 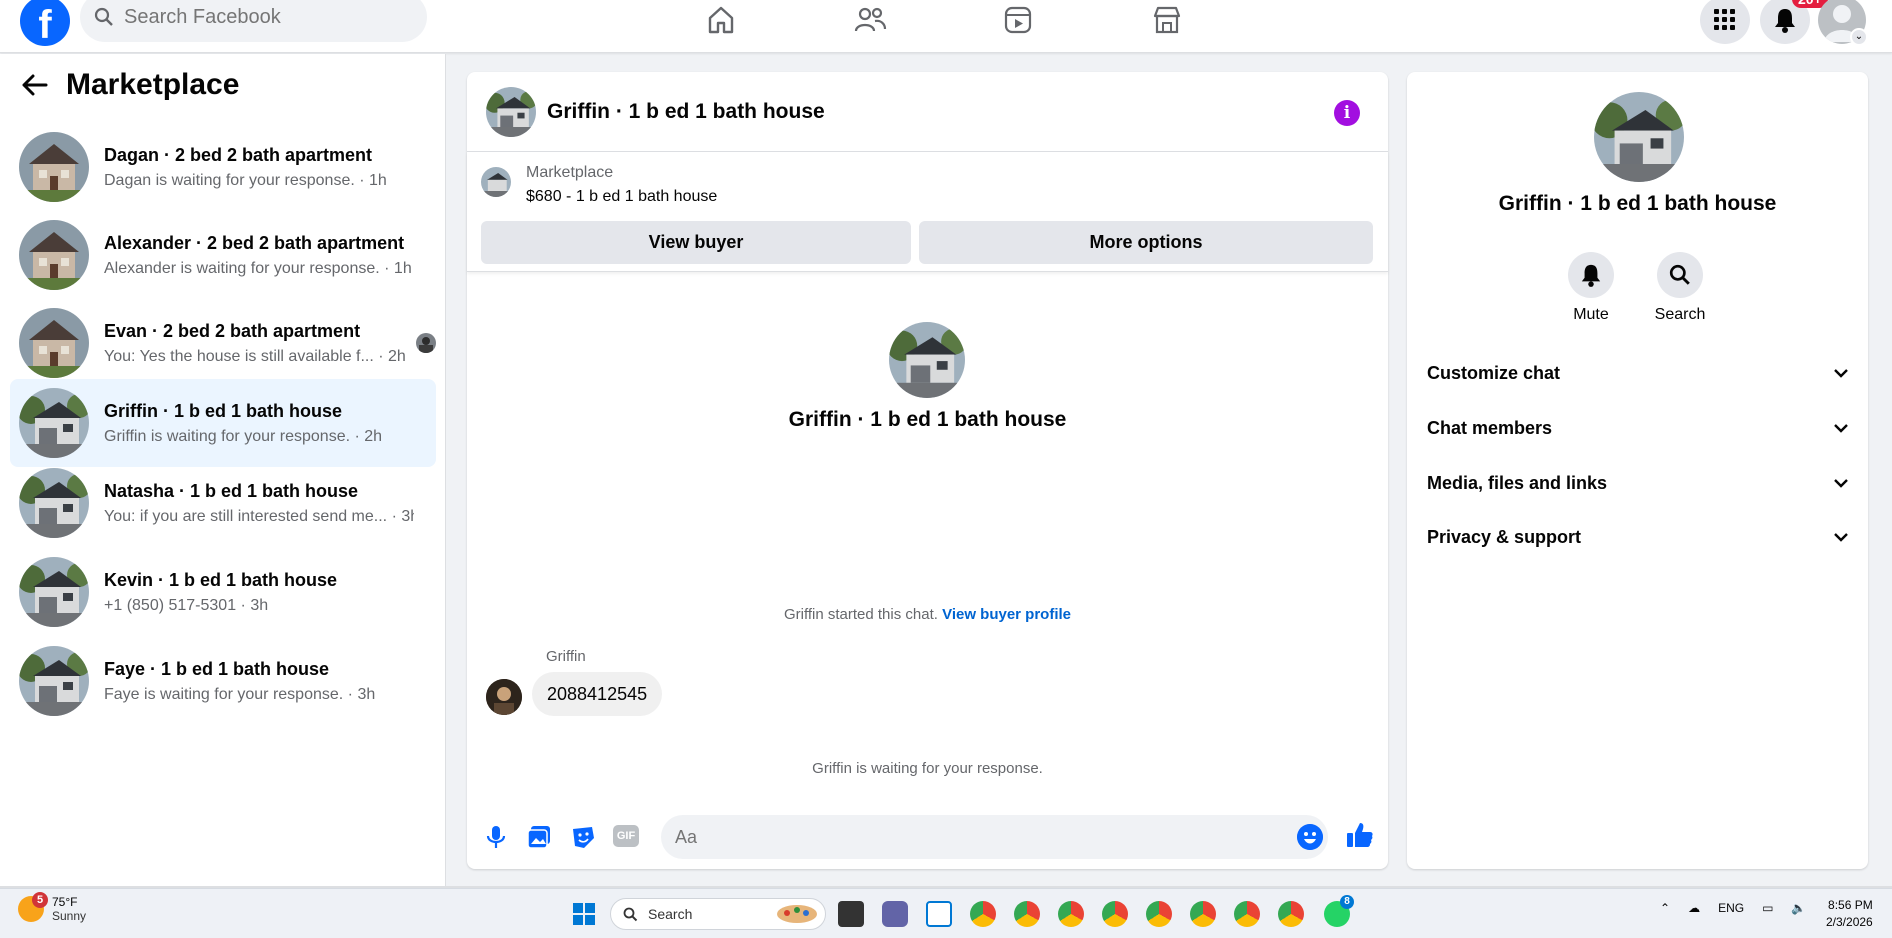 What do you see at coordinates (1018, 20) in the screenshot?
I see `video-icon` at bounding box center [1018, 20].